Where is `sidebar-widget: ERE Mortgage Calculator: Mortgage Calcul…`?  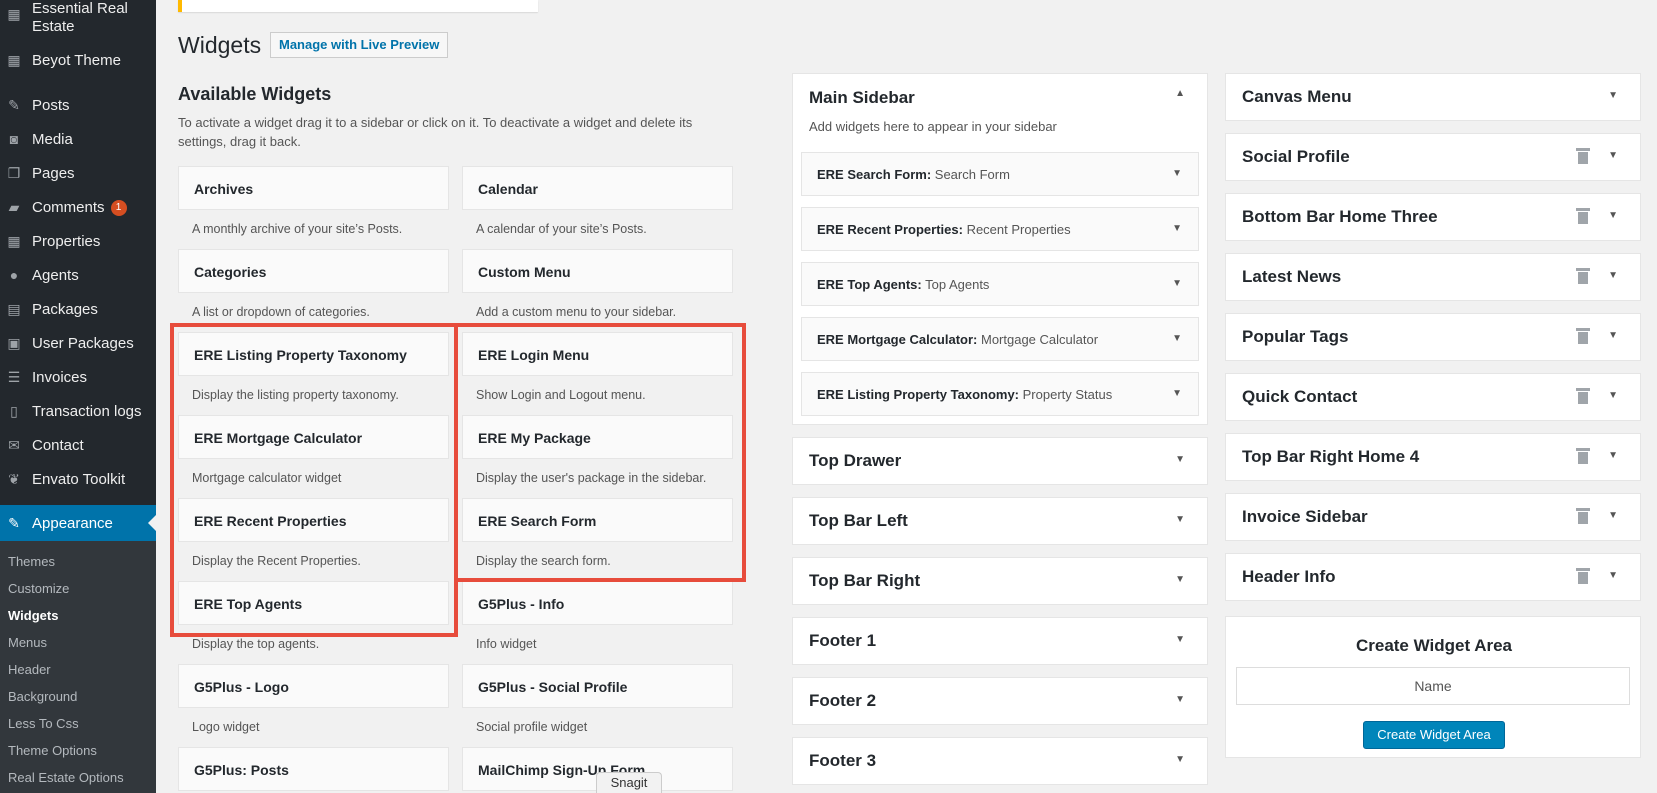 sidebar-widget: ERE Mortgage Calculator: Mortgage Calcul… is located at coordinates (1000, 339).